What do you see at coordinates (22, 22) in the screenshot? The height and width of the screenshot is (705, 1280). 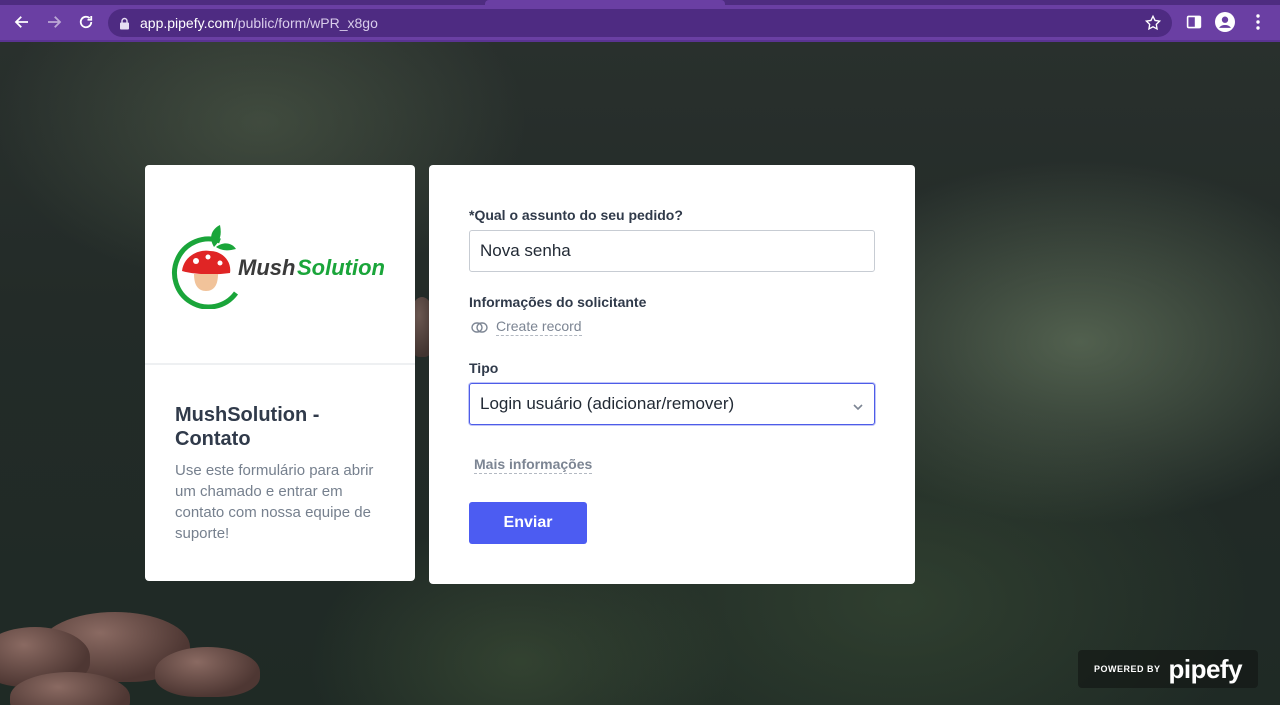 I see `back-icon` at bounding box center [22, 22].